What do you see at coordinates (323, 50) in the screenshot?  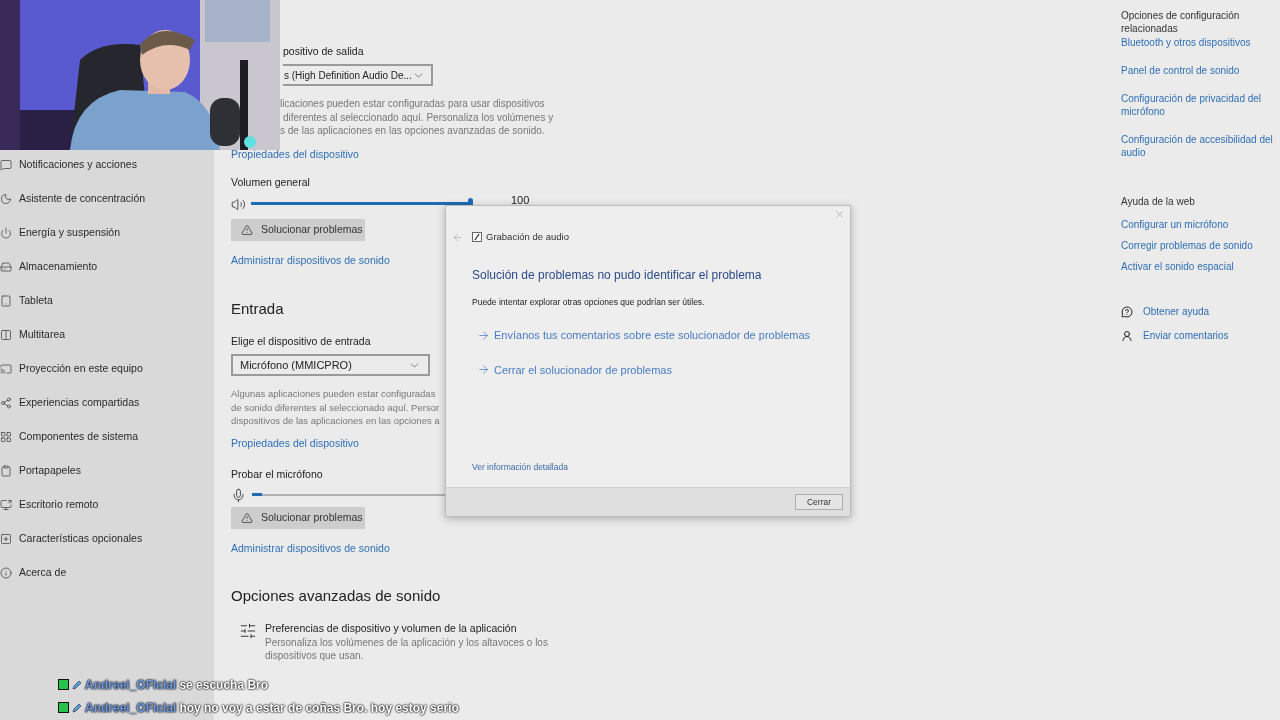 I see `field-label: positivo de salida` at bounding box center [323, 50].